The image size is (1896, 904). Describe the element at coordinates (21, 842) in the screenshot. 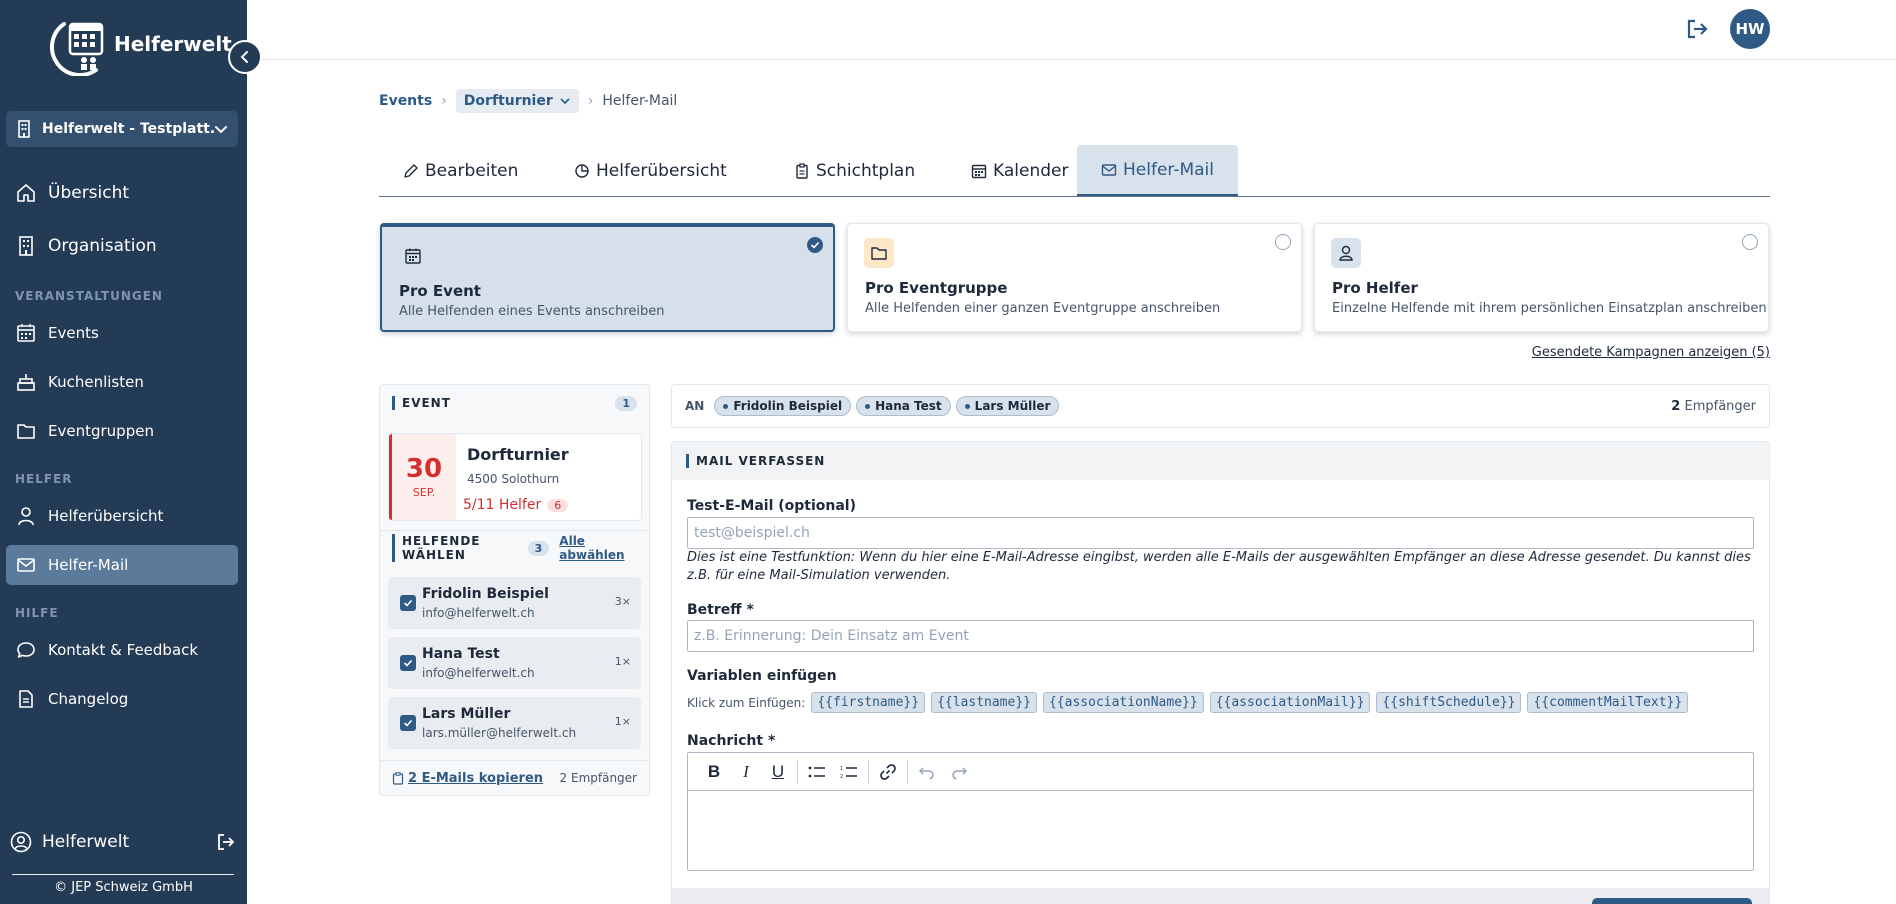

I see `user-circle-icon` at that location.